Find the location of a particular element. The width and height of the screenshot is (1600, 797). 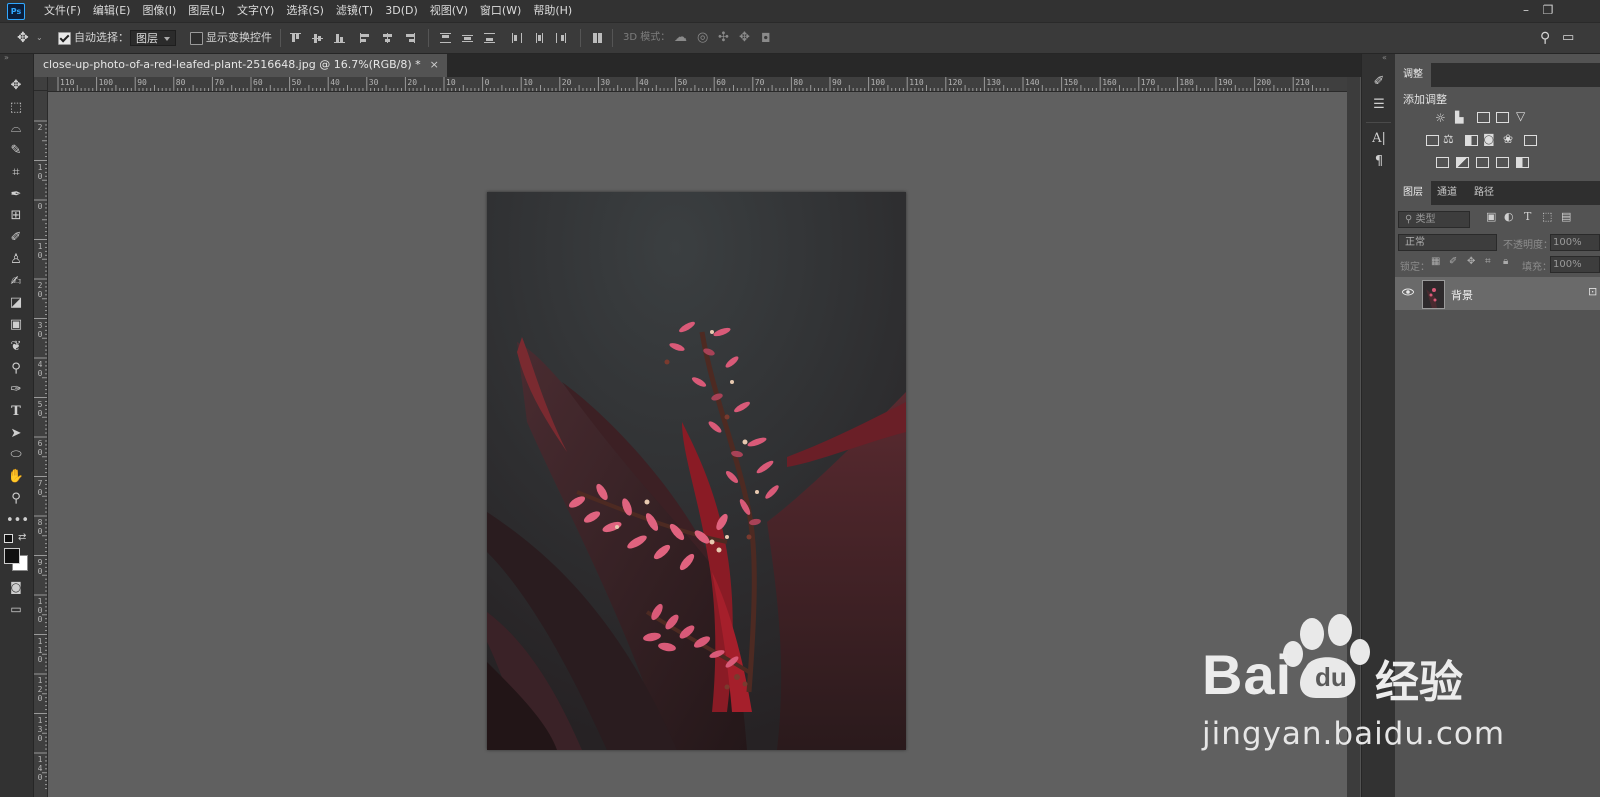

menu-type: 文字(Y) is located at coordinates (255, 11).